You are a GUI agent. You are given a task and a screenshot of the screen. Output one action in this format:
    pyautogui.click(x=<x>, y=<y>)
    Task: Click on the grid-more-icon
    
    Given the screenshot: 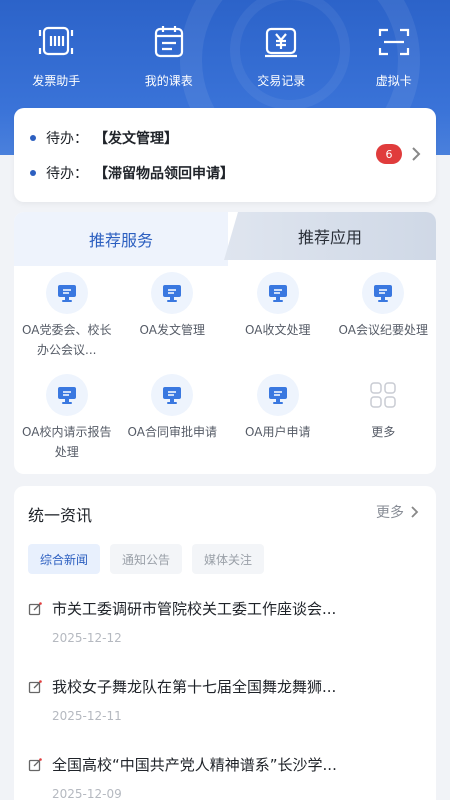 What is the action you would take?
    pyautogui.click(x=383, y=395)
    